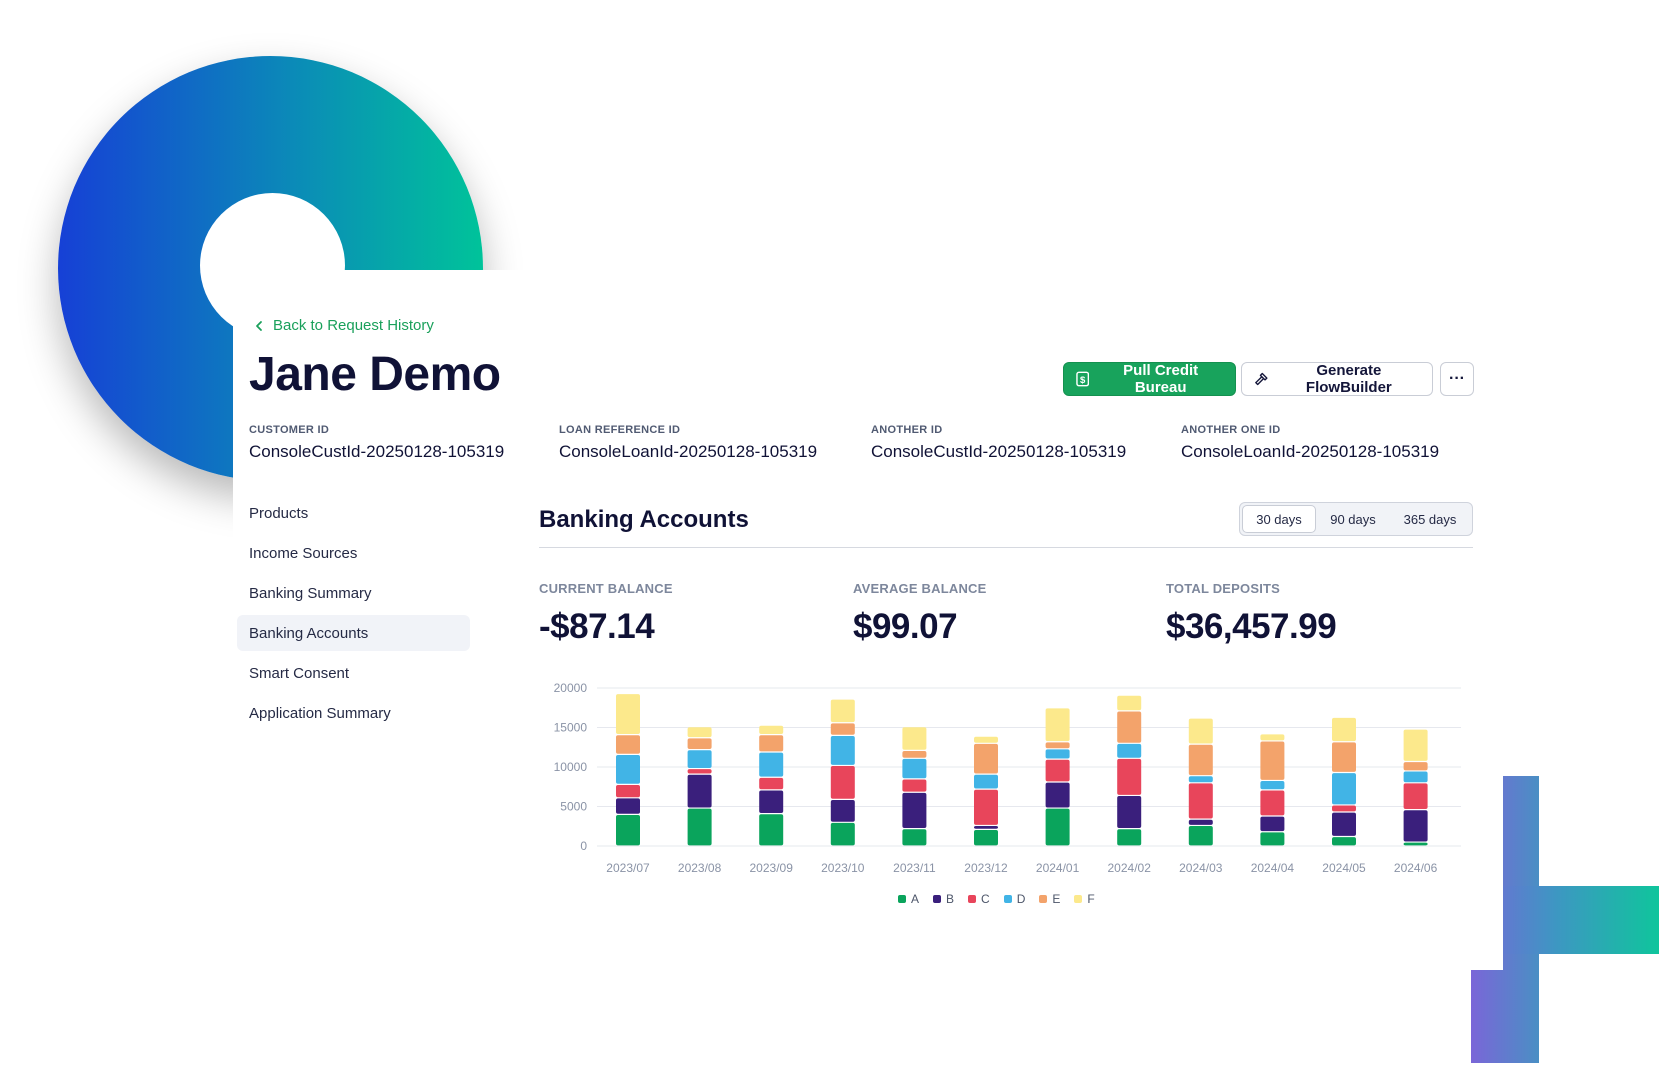 The height and width of the screenshot is (1078, 1659). What do you see at coordinates (920, 614) in the screenshot?
I see `average-balance-stat: AVERAGE BALANCE $99.07` at bounding box center [920, 614].